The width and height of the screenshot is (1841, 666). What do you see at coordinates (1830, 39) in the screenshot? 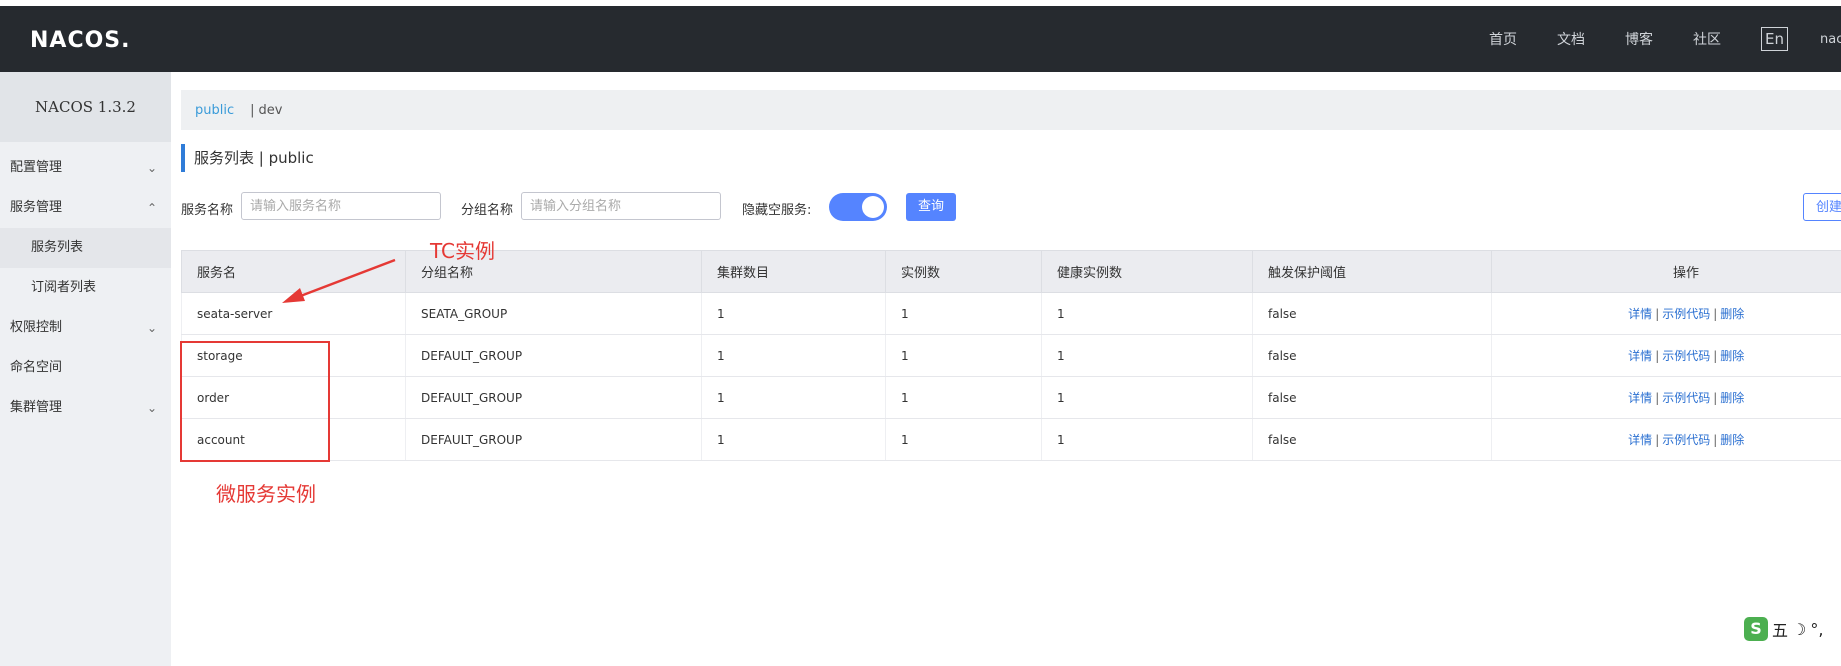
I see `user-menu: nacos` at bounding box center [1830, 39].